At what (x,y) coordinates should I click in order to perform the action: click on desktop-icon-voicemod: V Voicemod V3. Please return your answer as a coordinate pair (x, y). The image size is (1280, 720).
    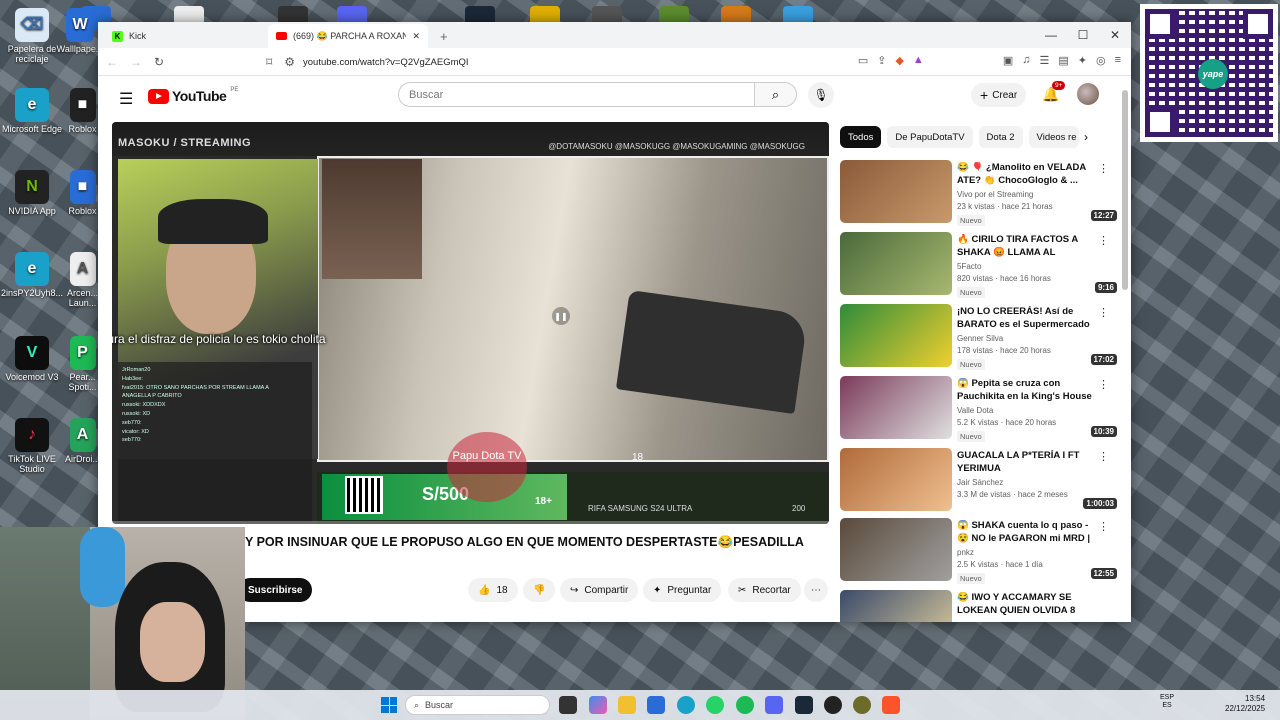
    Looking at the image, I should click on (32, 359).